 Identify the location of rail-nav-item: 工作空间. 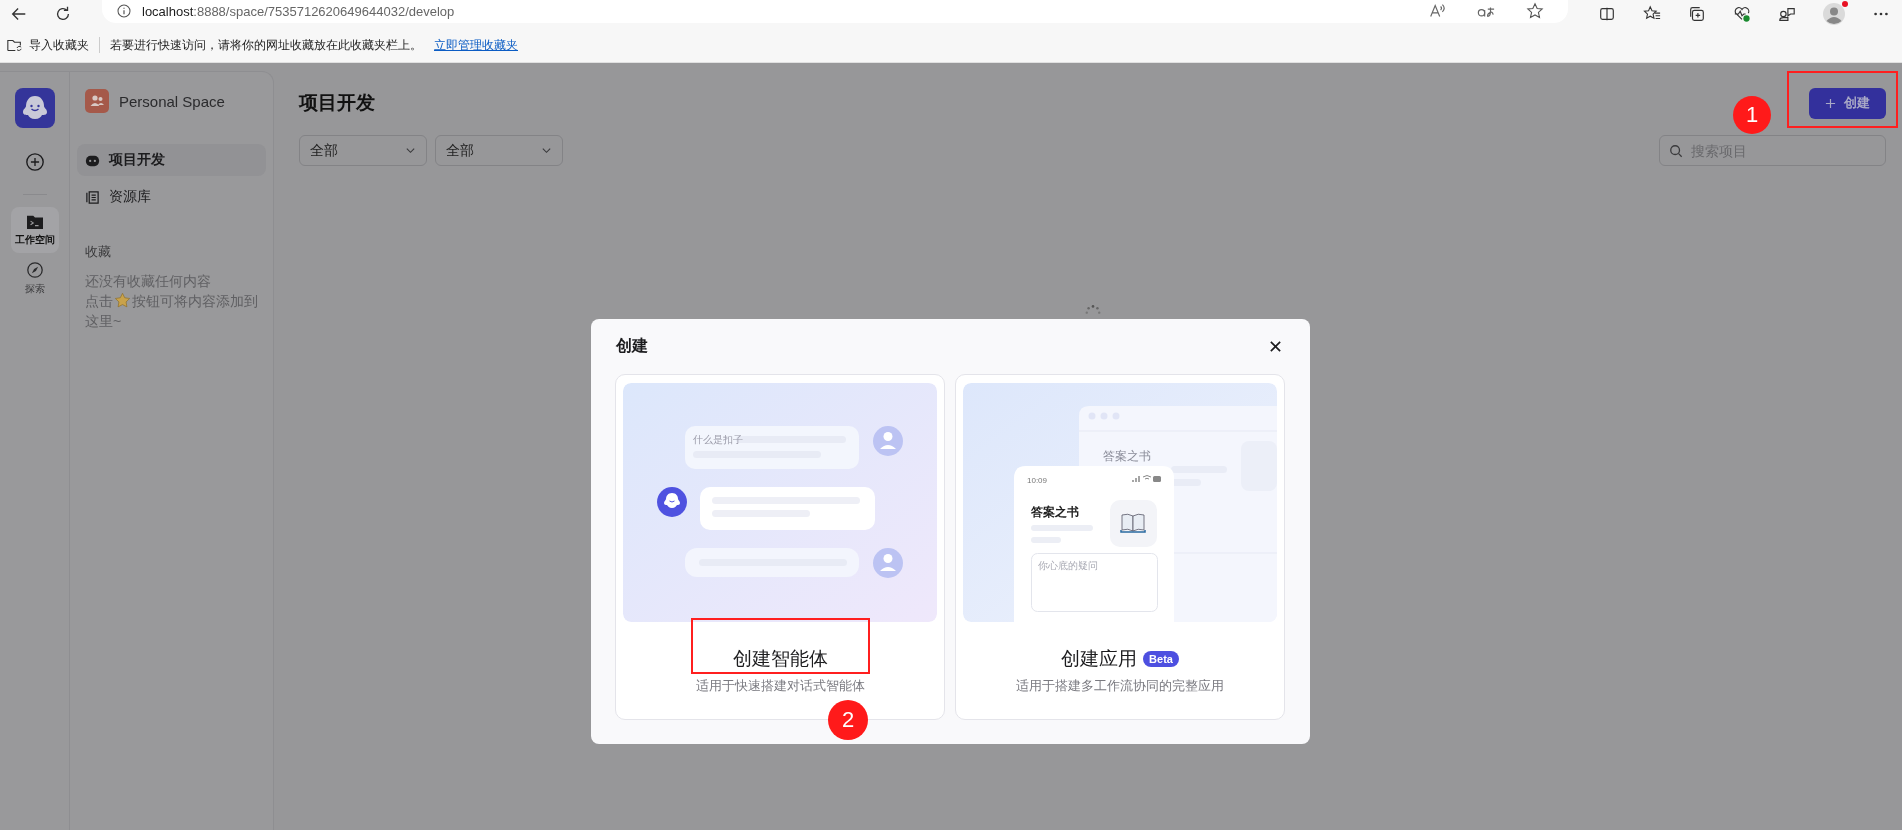
(34, 230).